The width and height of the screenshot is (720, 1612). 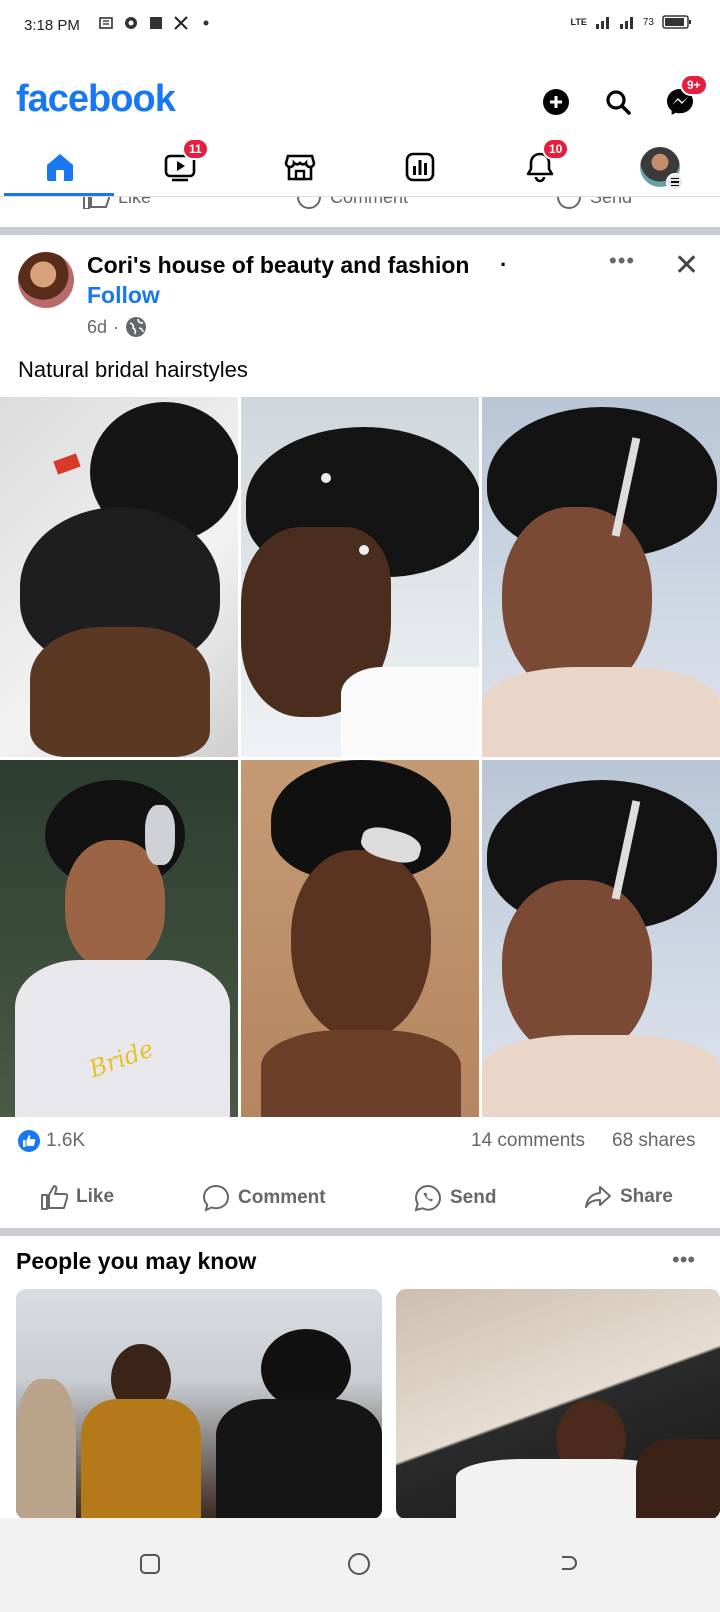 I want to click on prev-like-button: Like, so click(x=116, y=203).